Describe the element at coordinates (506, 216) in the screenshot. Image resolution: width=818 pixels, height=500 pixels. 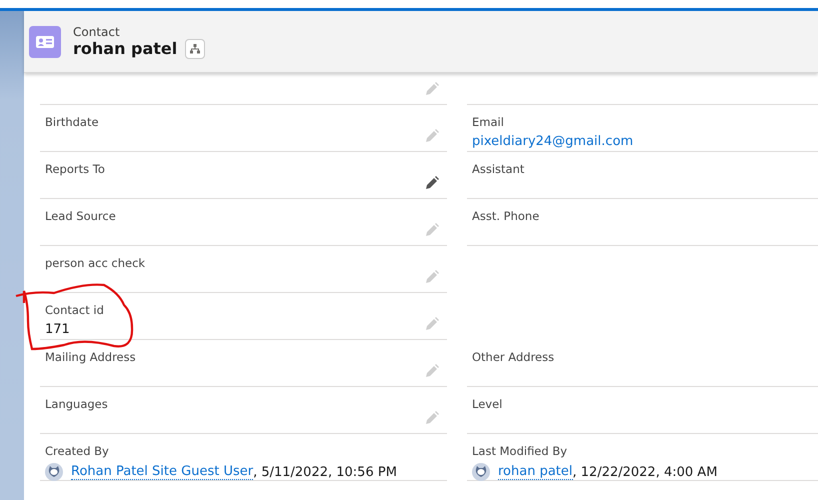
I see `field-label: Asst. Phone` at that location.